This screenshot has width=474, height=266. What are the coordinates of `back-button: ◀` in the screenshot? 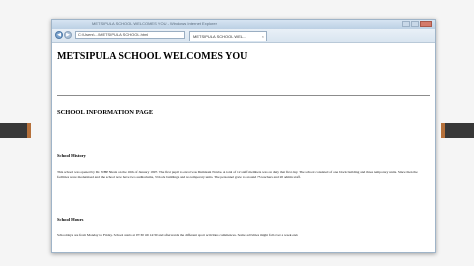 It's located at (59, 35).